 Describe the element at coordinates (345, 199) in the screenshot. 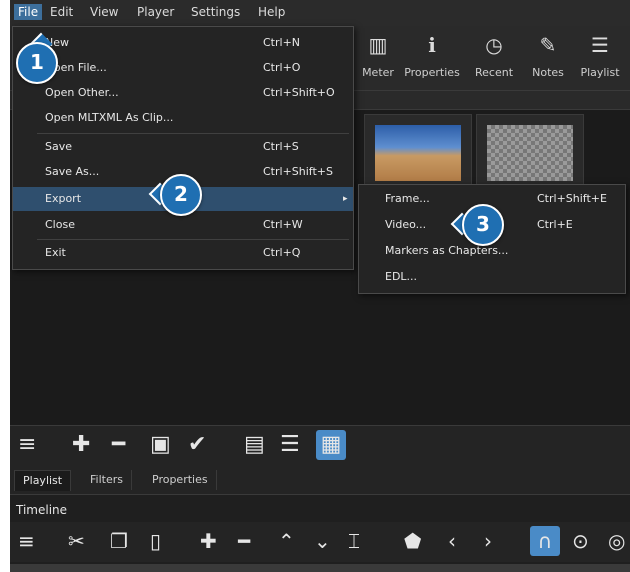

I see `submenu-arrow-icon: ▸` at that location.